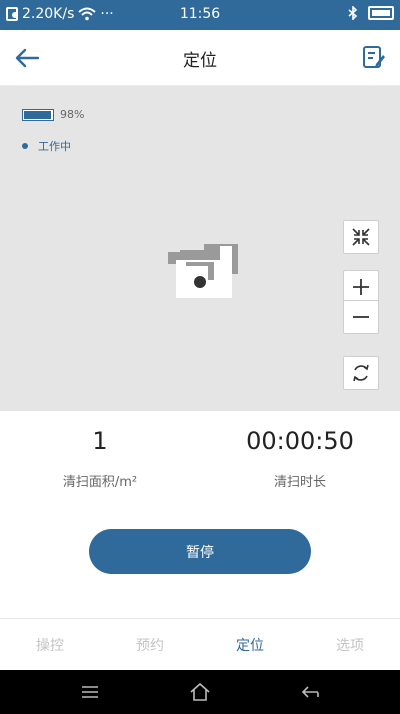 This screenshot has width=400, height=714. Describe the element at coordinates (310, 692) in the screenshot. I see `back-icon` at that location.